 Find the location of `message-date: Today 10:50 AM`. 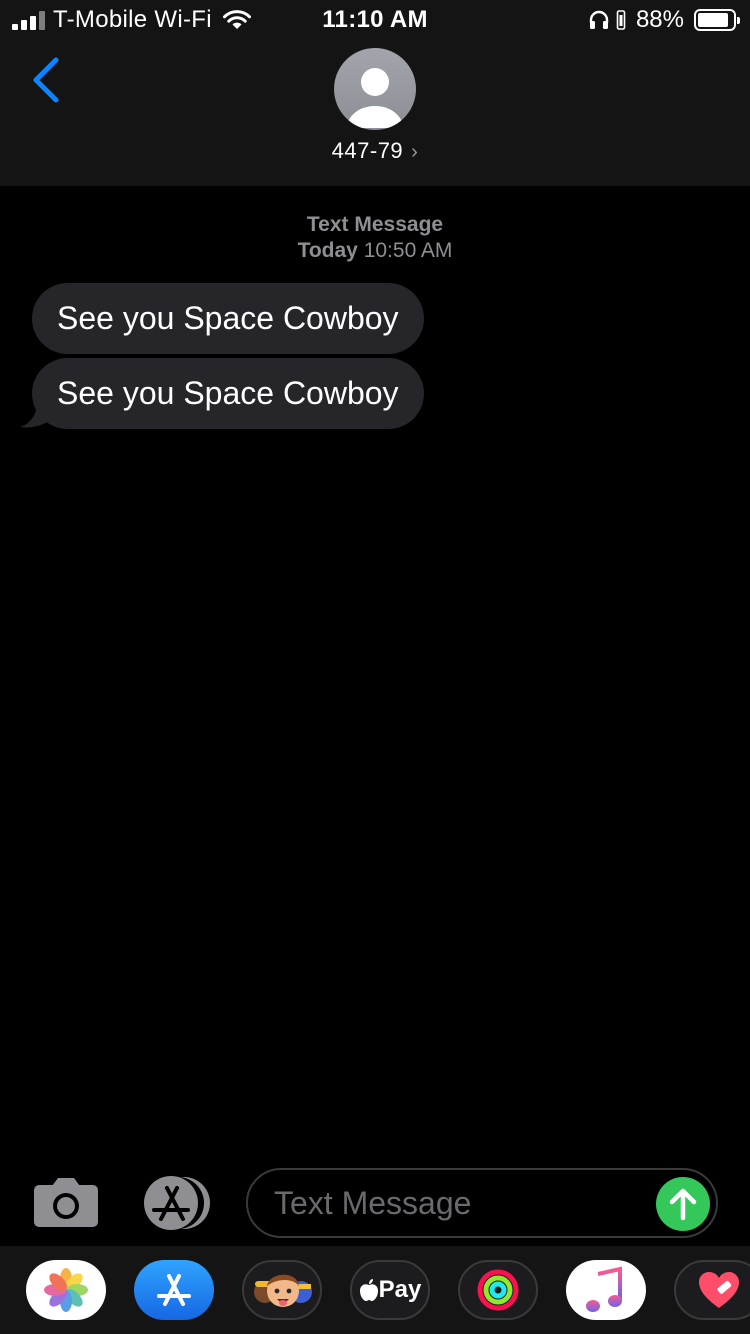

message-date: Today 10:50 AM is located at coordinates (375, 251).